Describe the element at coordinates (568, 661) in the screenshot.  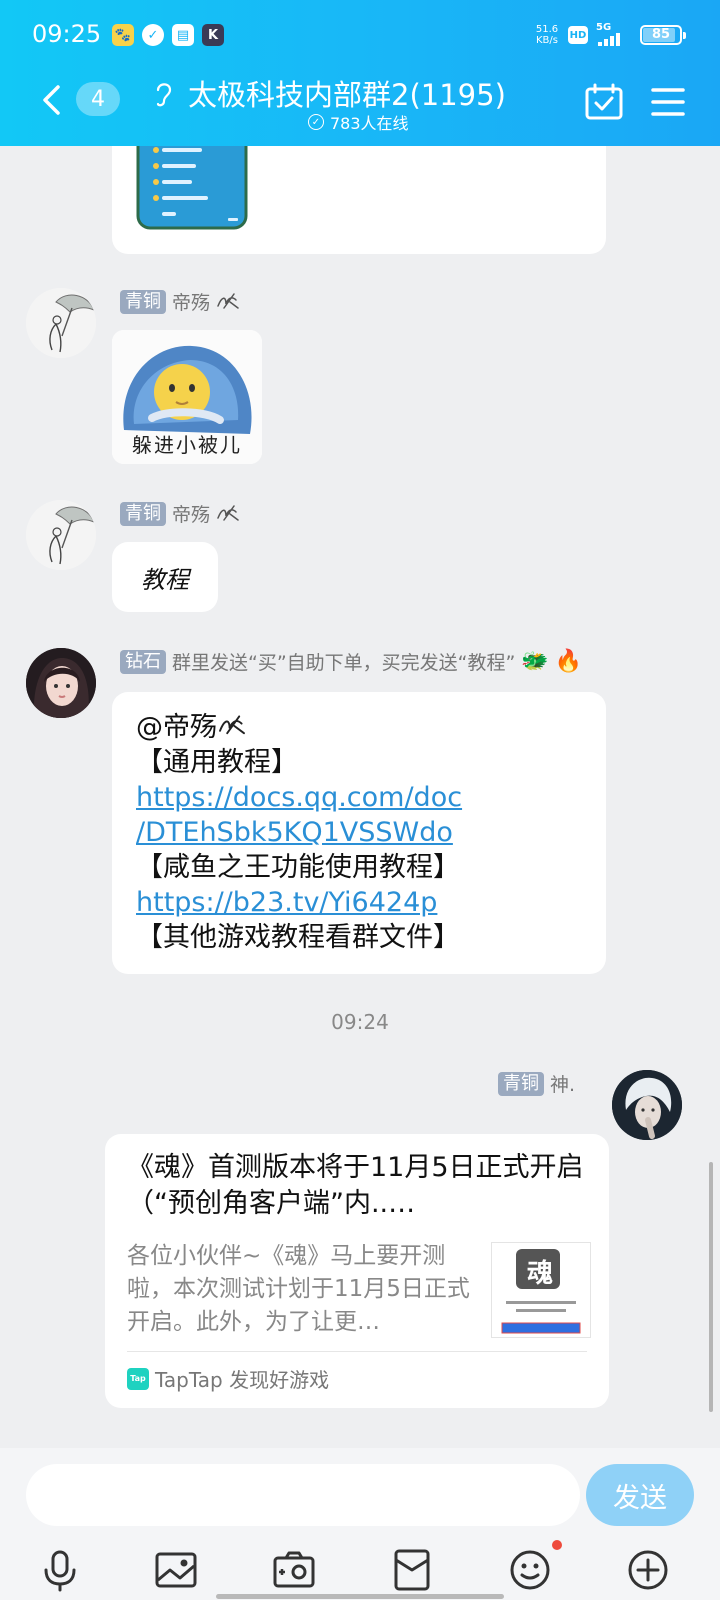
I see `fire-emoji-icon: 🔥` at that location.